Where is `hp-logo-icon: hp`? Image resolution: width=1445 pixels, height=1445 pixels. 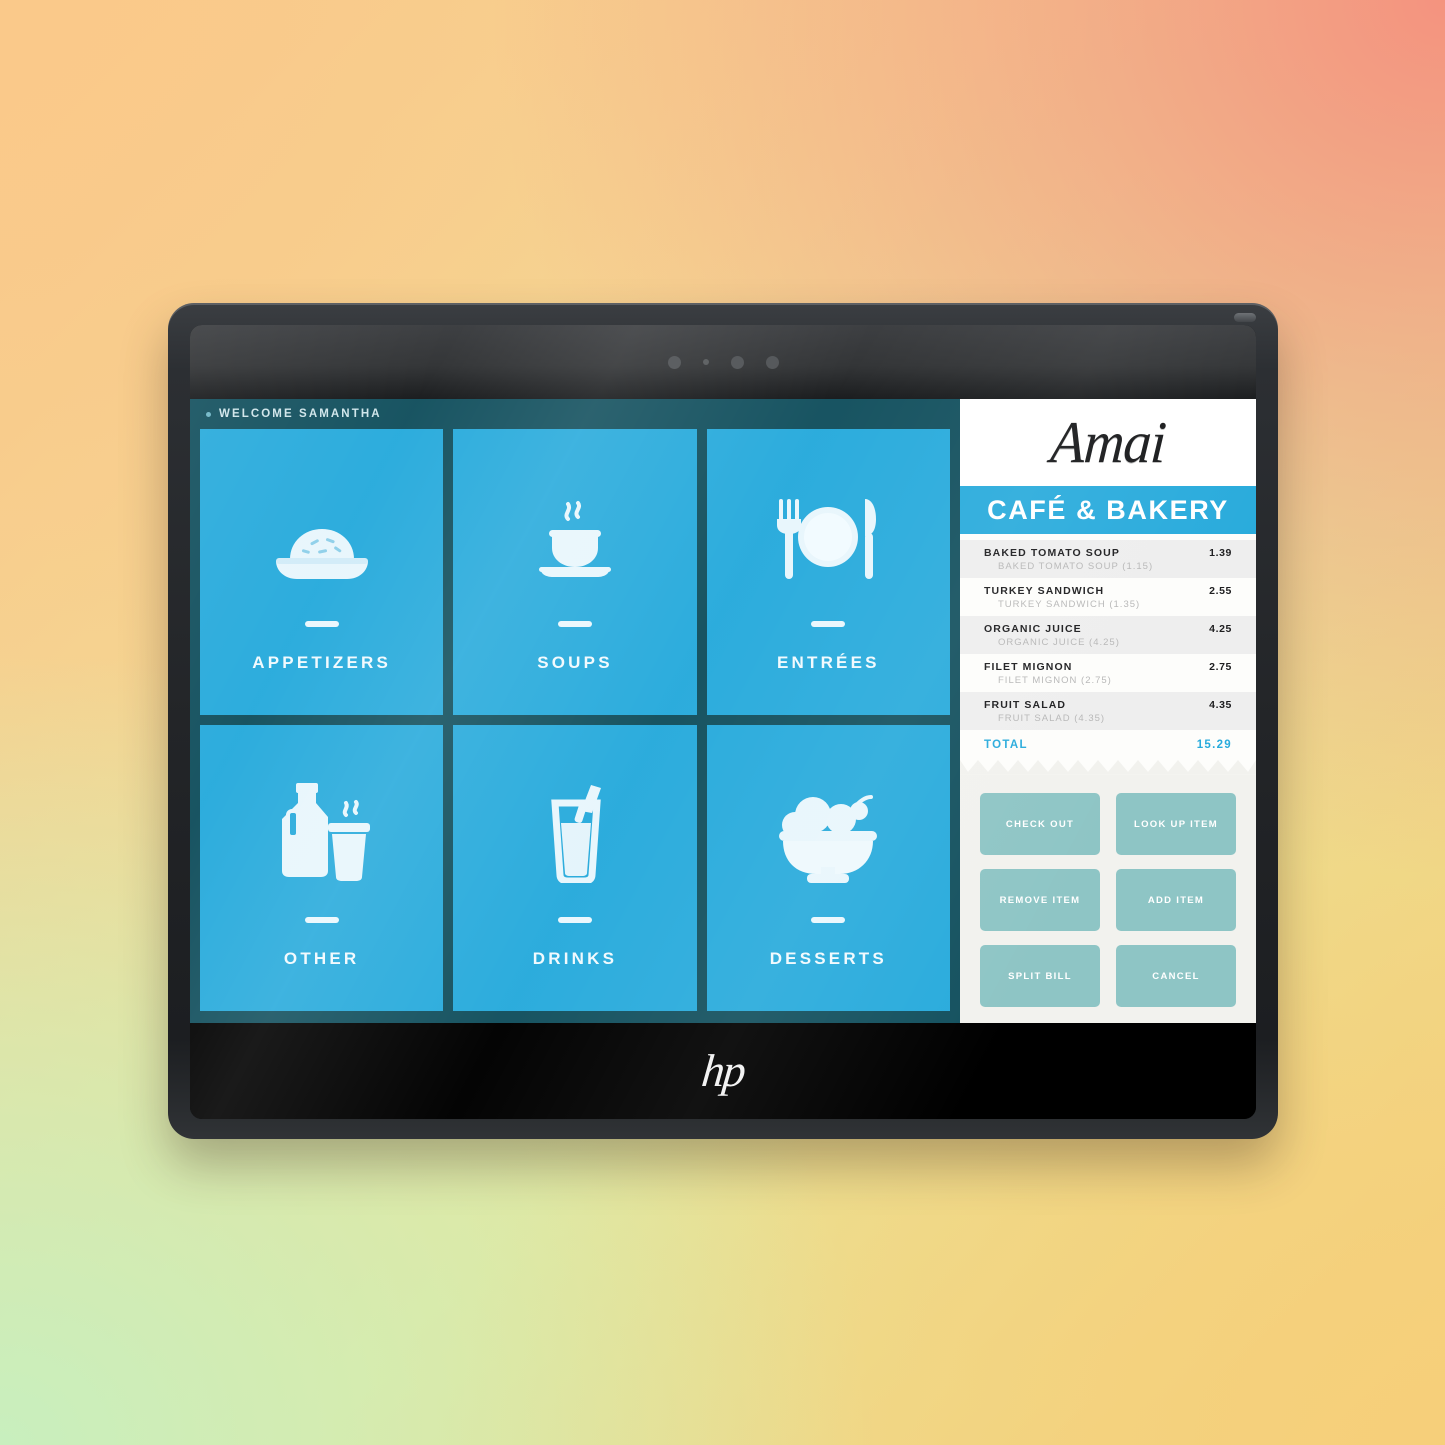 hp-logo-icon: hp is located at coordinates (723, 1070).